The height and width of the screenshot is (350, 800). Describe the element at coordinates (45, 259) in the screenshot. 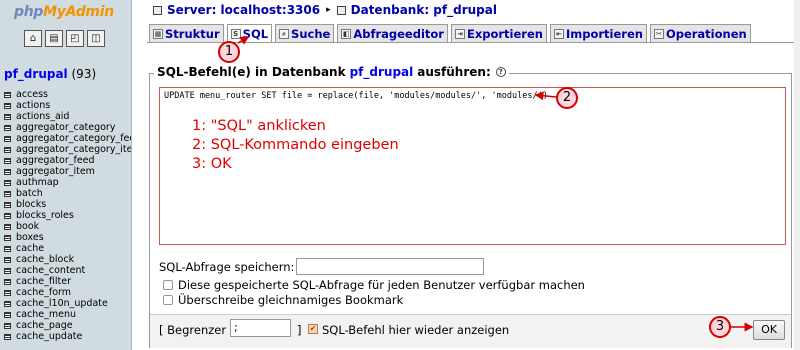

I see `table-name: cache_block` at that location.